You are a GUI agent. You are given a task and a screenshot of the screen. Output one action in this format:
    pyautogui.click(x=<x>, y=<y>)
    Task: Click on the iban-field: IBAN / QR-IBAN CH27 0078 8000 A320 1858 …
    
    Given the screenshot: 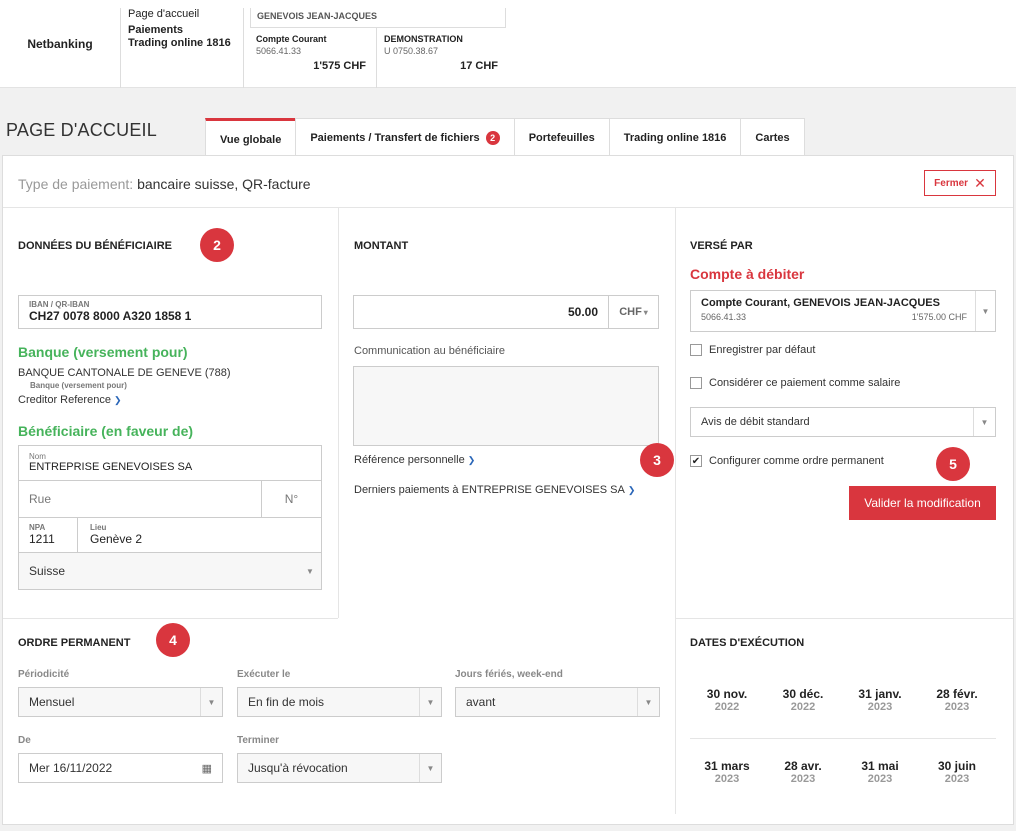 What is the action you would take?
    pyautogui.click(x=170, y=312)
    